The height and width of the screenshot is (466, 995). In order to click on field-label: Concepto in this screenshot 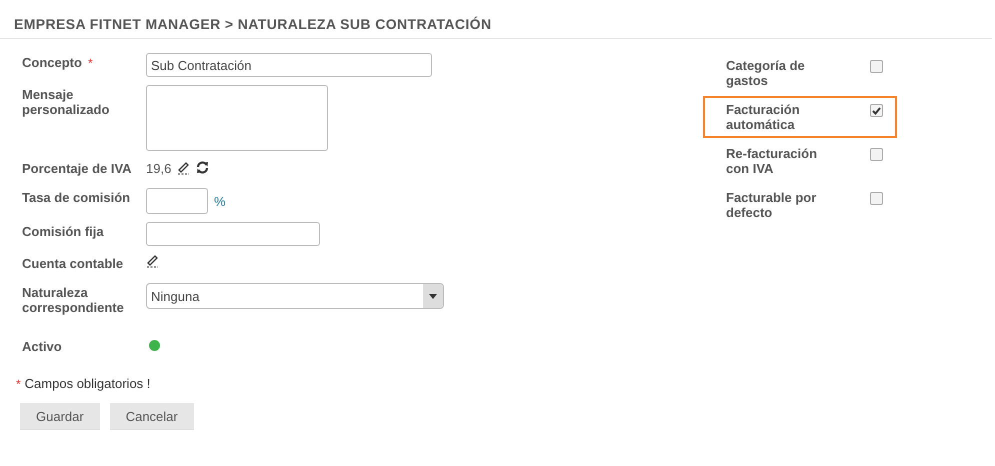, I will do `click(52, 62)`.